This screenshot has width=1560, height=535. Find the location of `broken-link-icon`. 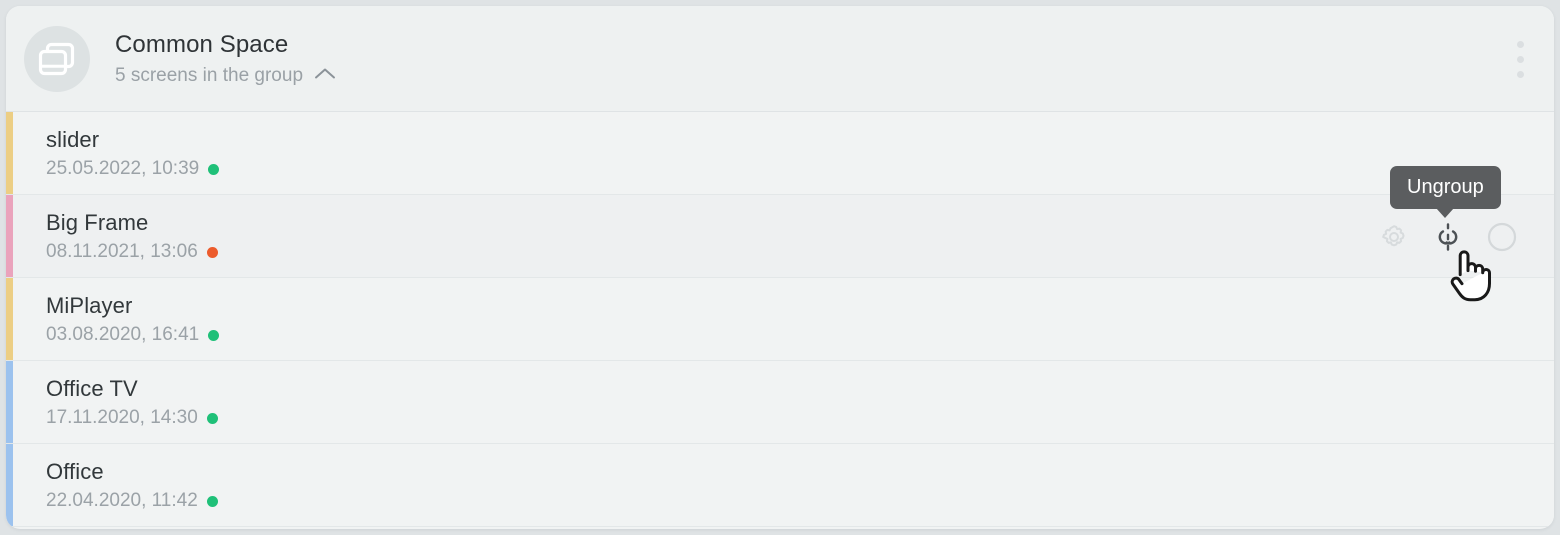

broken-link-icon is located at coordinates (1448, 237).